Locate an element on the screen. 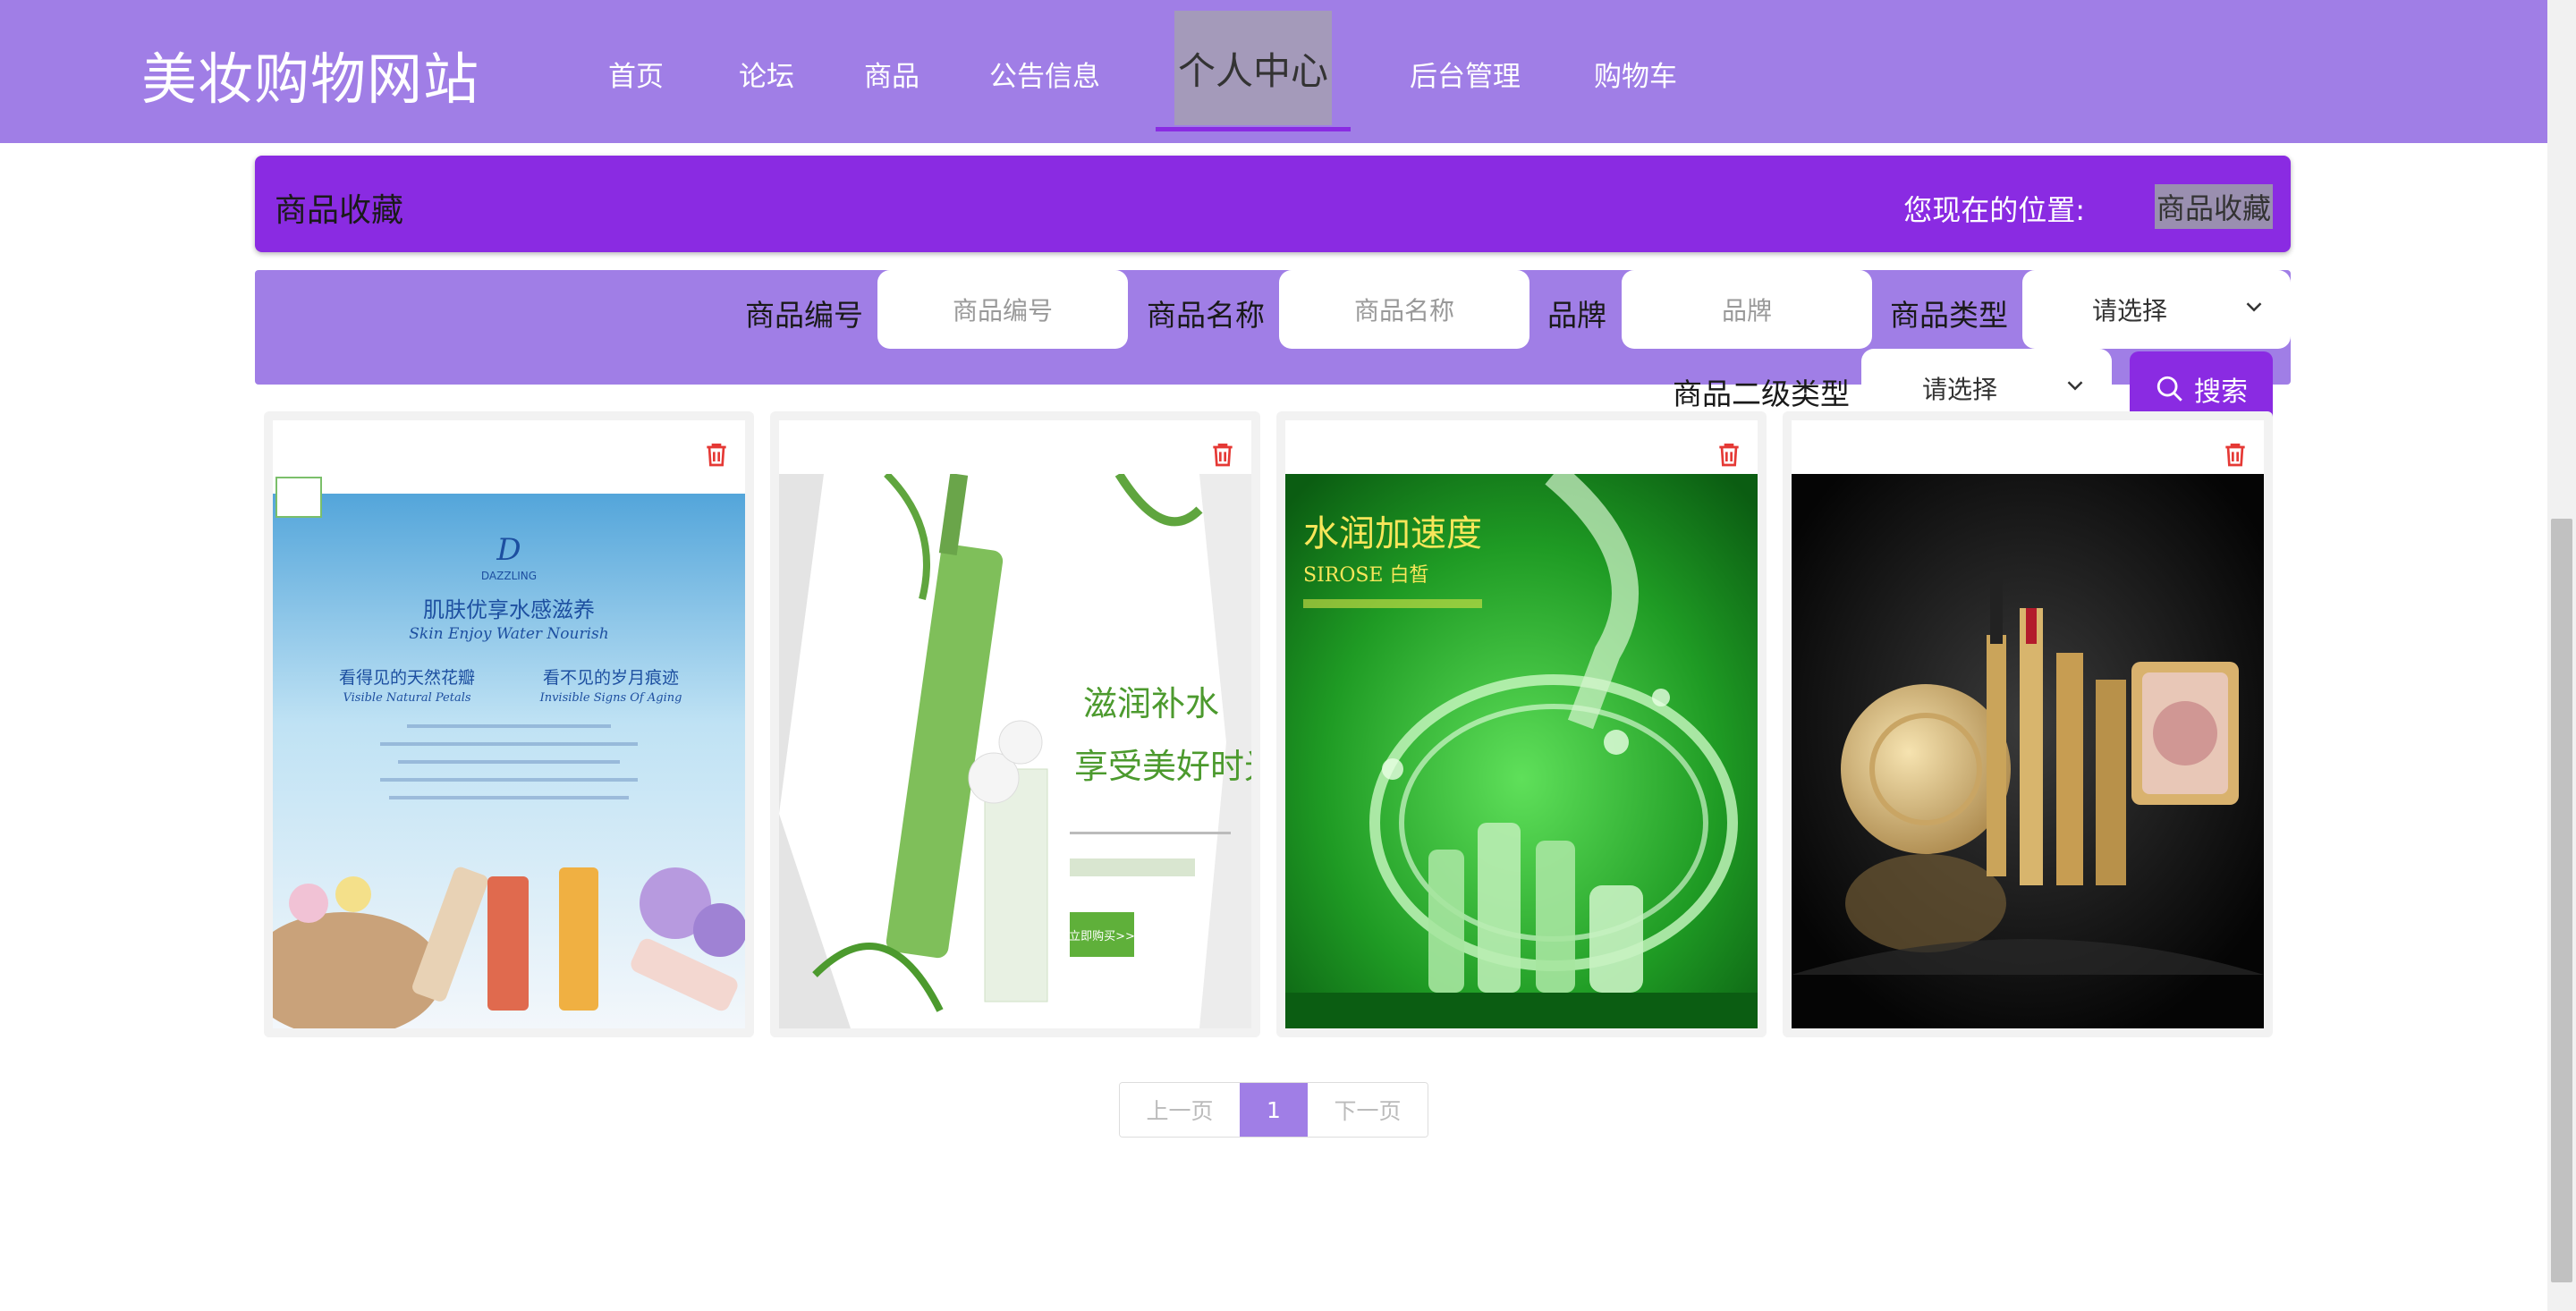 This screenshot has width=2576, height=1311. poster-tagline: Skin Enjoy Water Nourish is located at coordinates (508, 634).